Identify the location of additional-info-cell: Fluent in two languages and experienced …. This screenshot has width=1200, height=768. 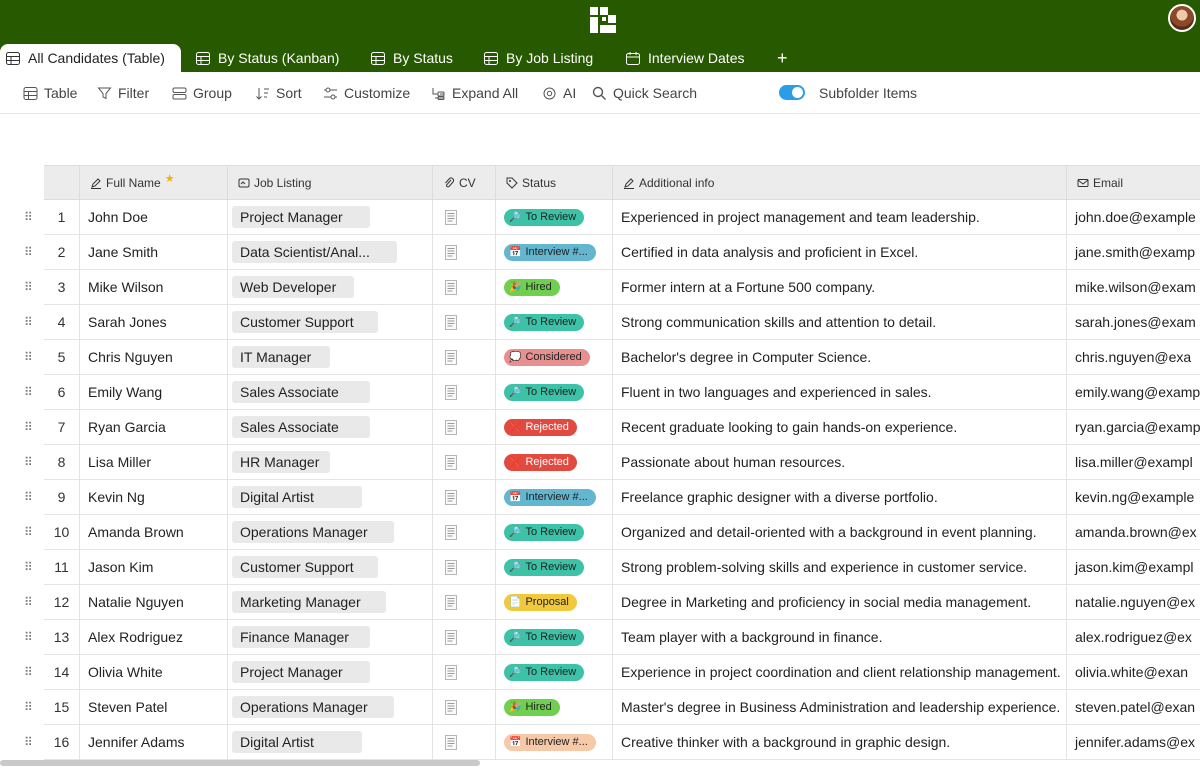
(840, 392).